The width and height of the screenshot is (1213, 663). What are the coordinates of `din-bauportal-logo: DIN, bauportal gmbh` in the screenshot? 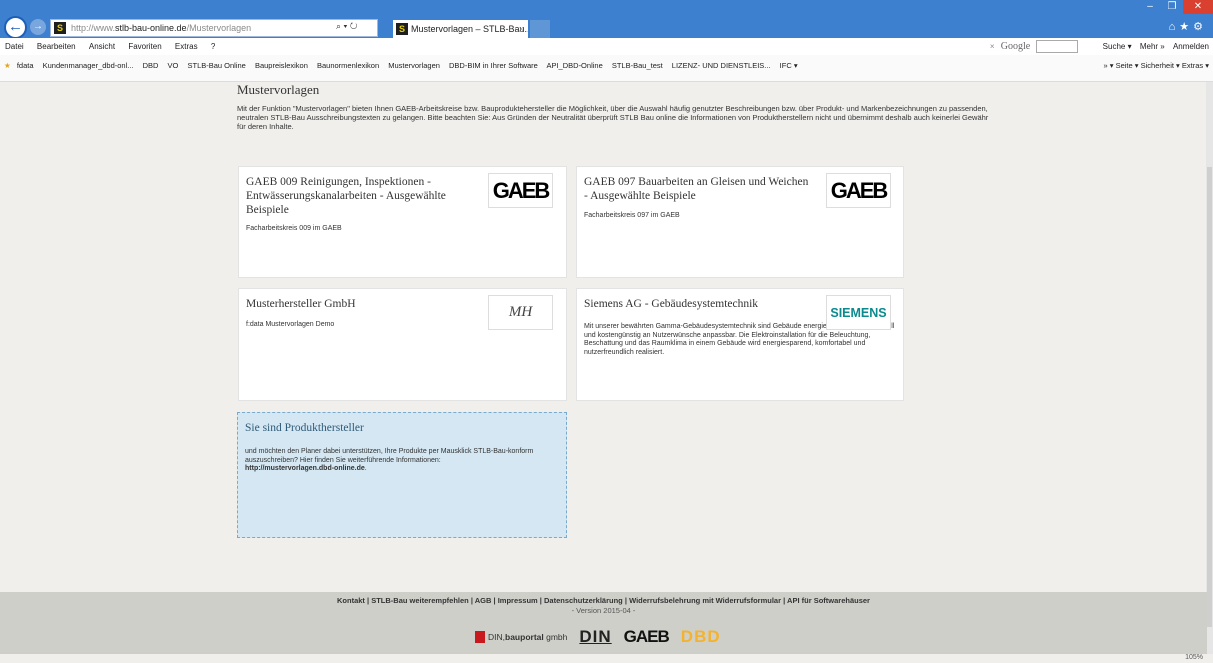 It's located at (521, 637).